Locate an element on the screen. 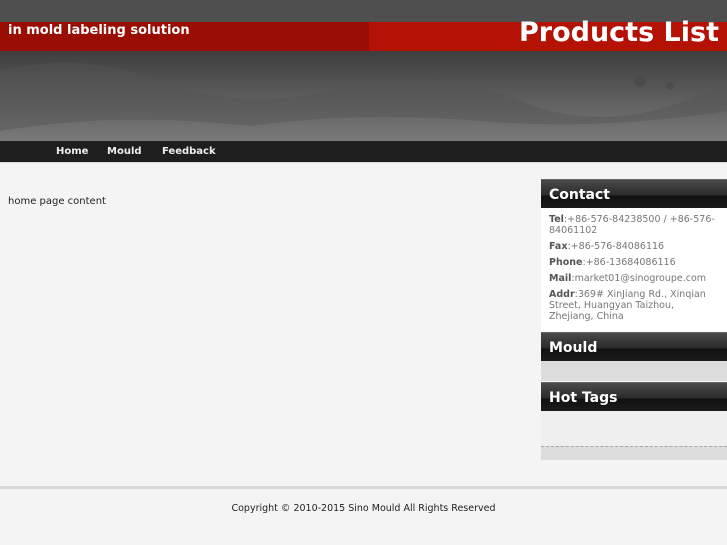 The height and width of the screenshot is (545, 727). page-title: Products List is located at coordinates (618, 32).